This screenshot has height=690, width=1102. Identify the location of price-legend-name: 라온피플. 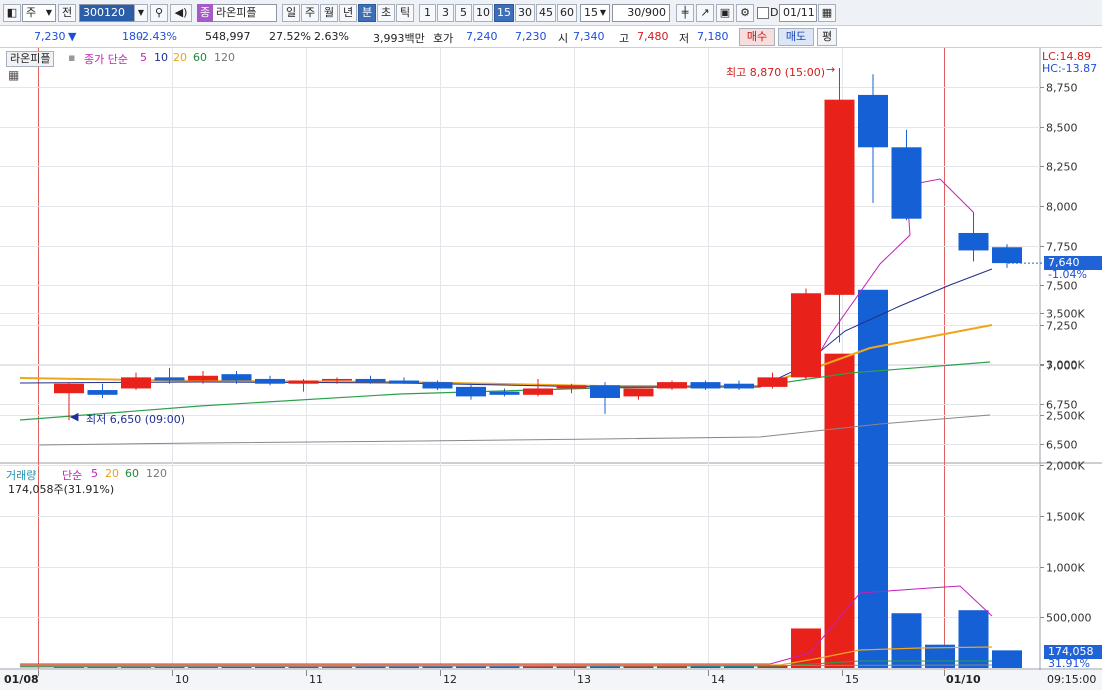
(30, 59).